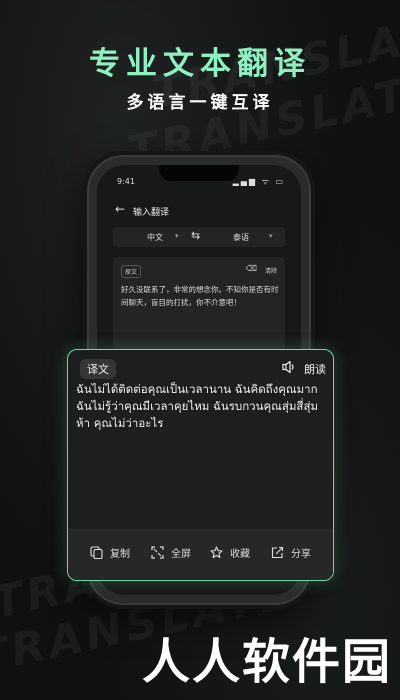  I want to click on source-tag: 原文, so click(131, 271).